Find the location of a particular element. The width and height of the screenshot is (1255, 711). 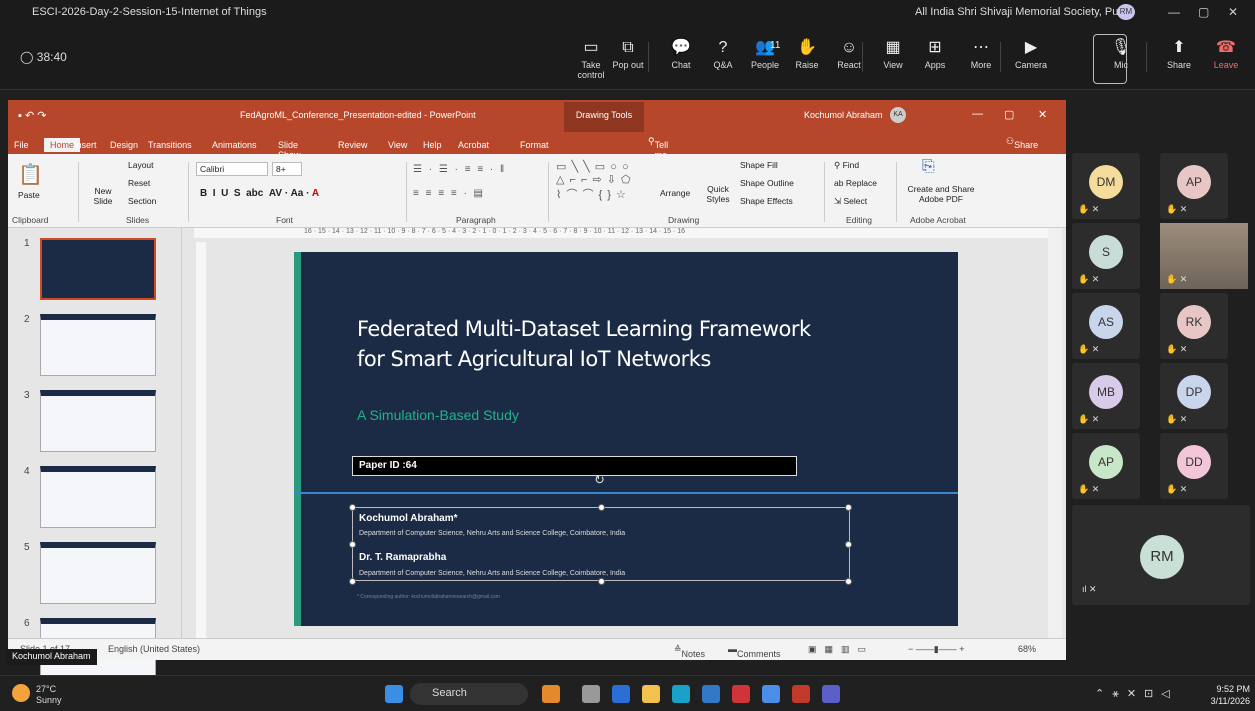

tab-format: Format is located at coordinates (534, 145).